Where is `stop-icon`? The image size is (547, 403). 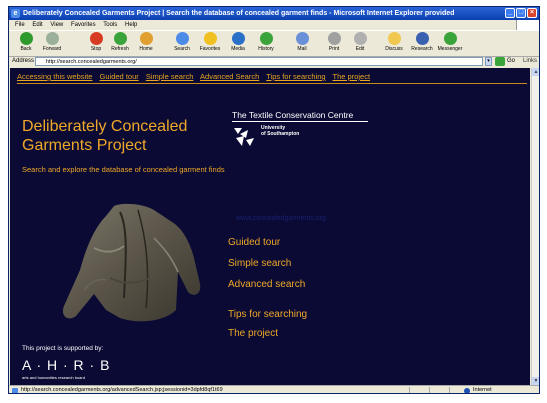
stop-icon is located at coordinates (96, 38).